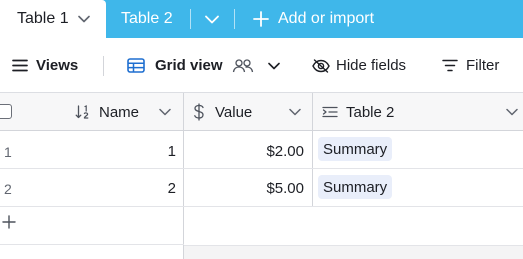  I want to click on row-number: 2, so click(8, 189).